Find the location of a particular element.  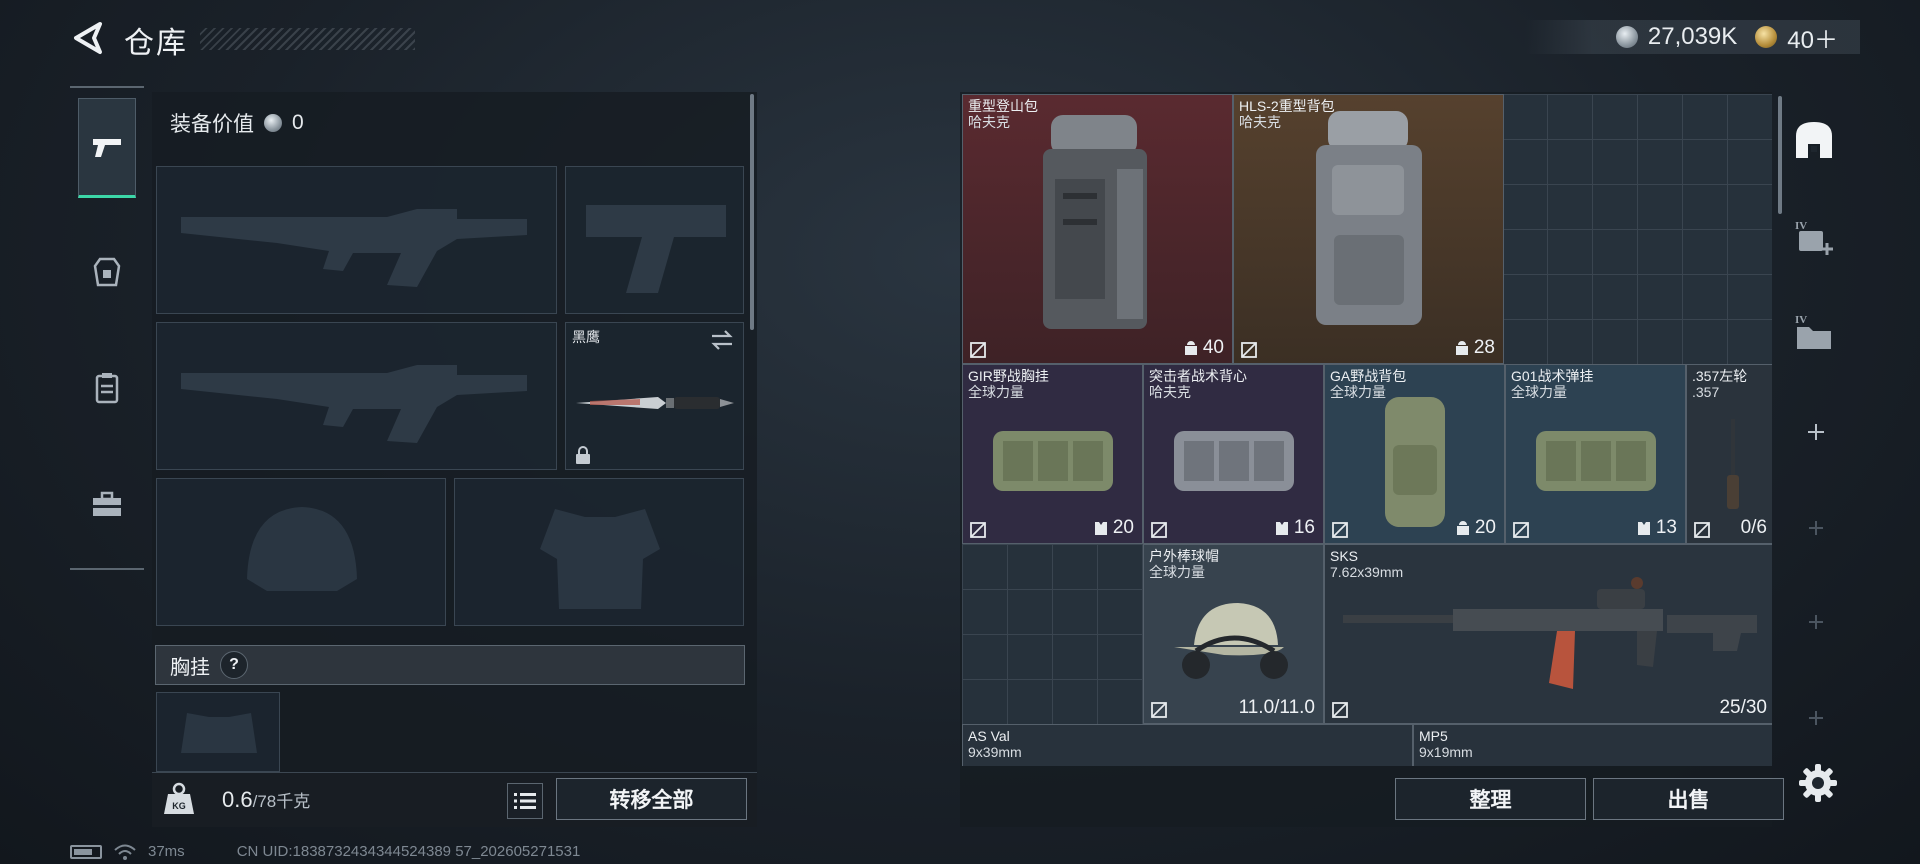

folder-storage-button: IV is located at coordinates (1815, 331).